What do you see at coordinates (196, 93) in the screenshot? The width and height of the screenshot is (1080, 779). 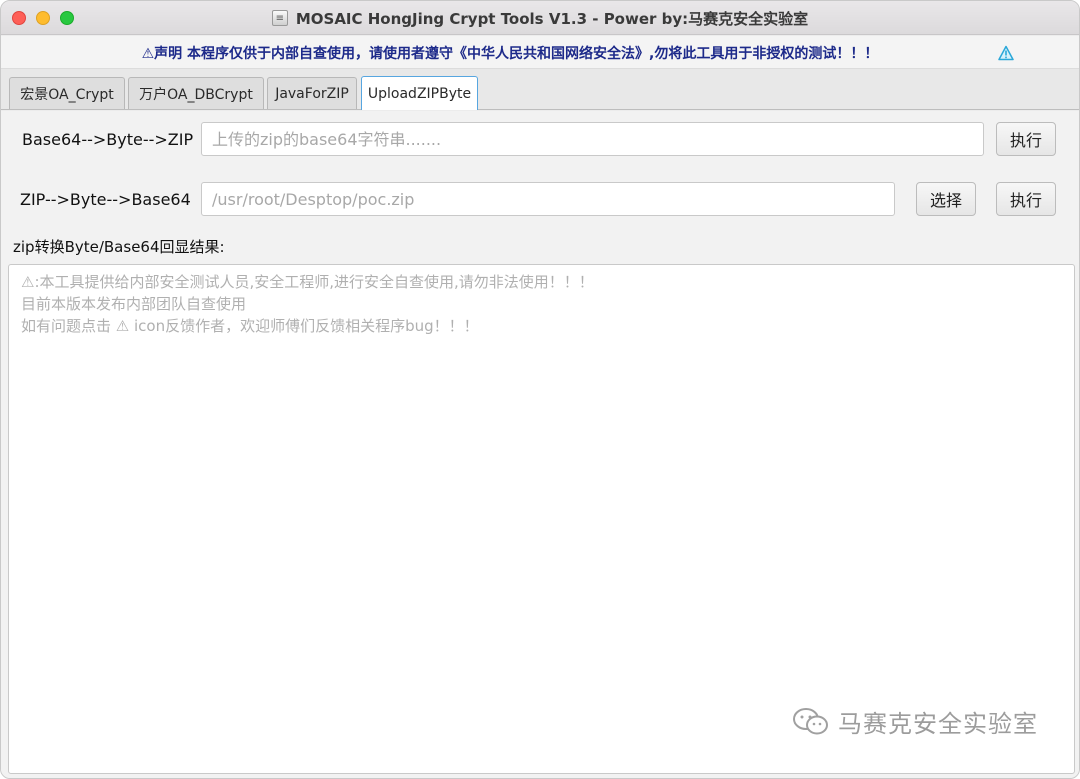 I see `tab-wanhu-oa-dbcrypt: 万户OA_DBCrypt` at bounding box center [196, 93].